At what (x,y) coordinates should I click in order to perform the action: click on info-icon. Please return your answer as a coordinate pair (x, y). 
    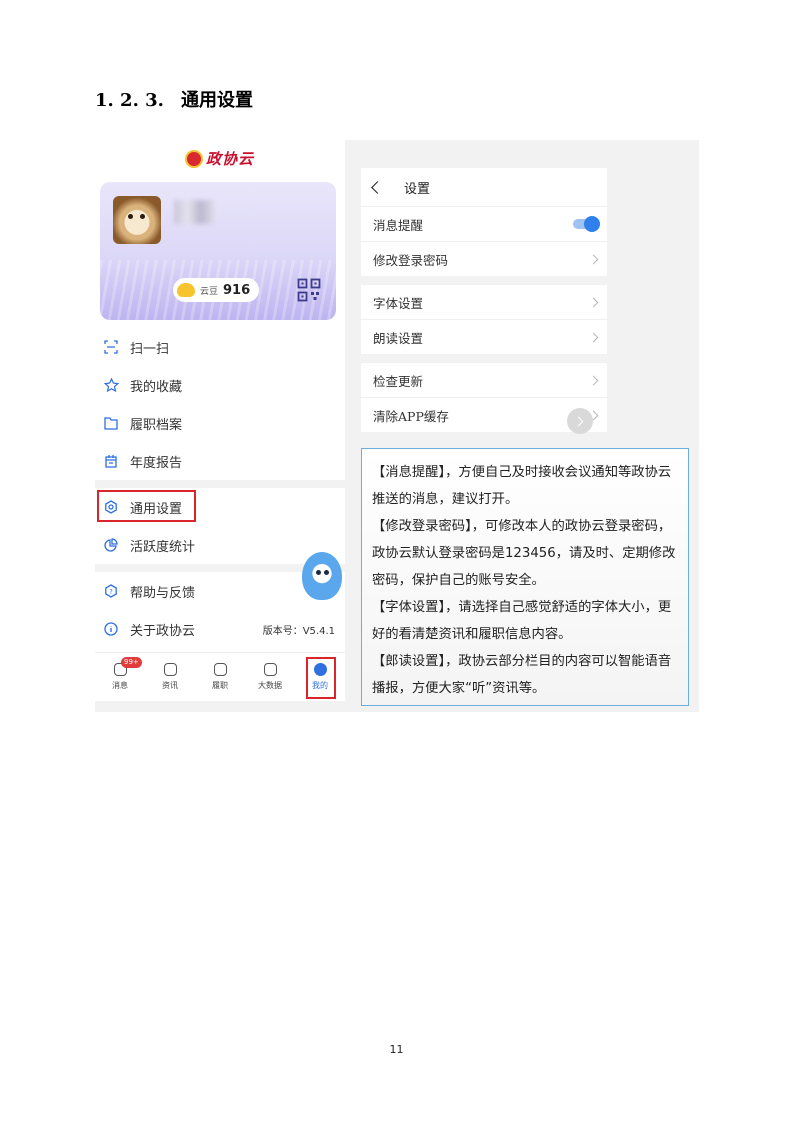
    Looking at the image, I should click on (111, 629).